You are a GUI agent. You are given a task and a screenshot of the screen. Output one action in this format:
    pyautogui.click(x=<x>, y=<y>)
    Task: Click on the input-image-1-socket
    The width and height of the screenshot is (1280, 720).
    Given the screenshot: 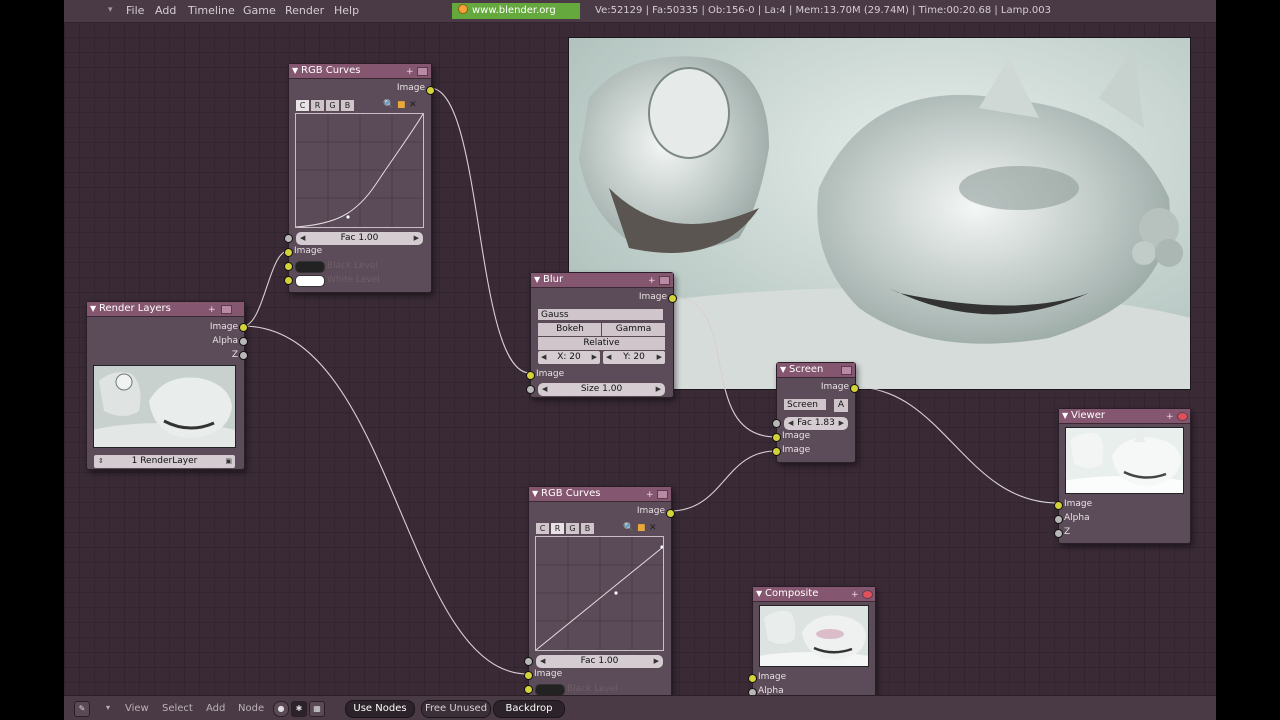 What is the action you would take?
    pyautogui.click(x=776, y=437)
    